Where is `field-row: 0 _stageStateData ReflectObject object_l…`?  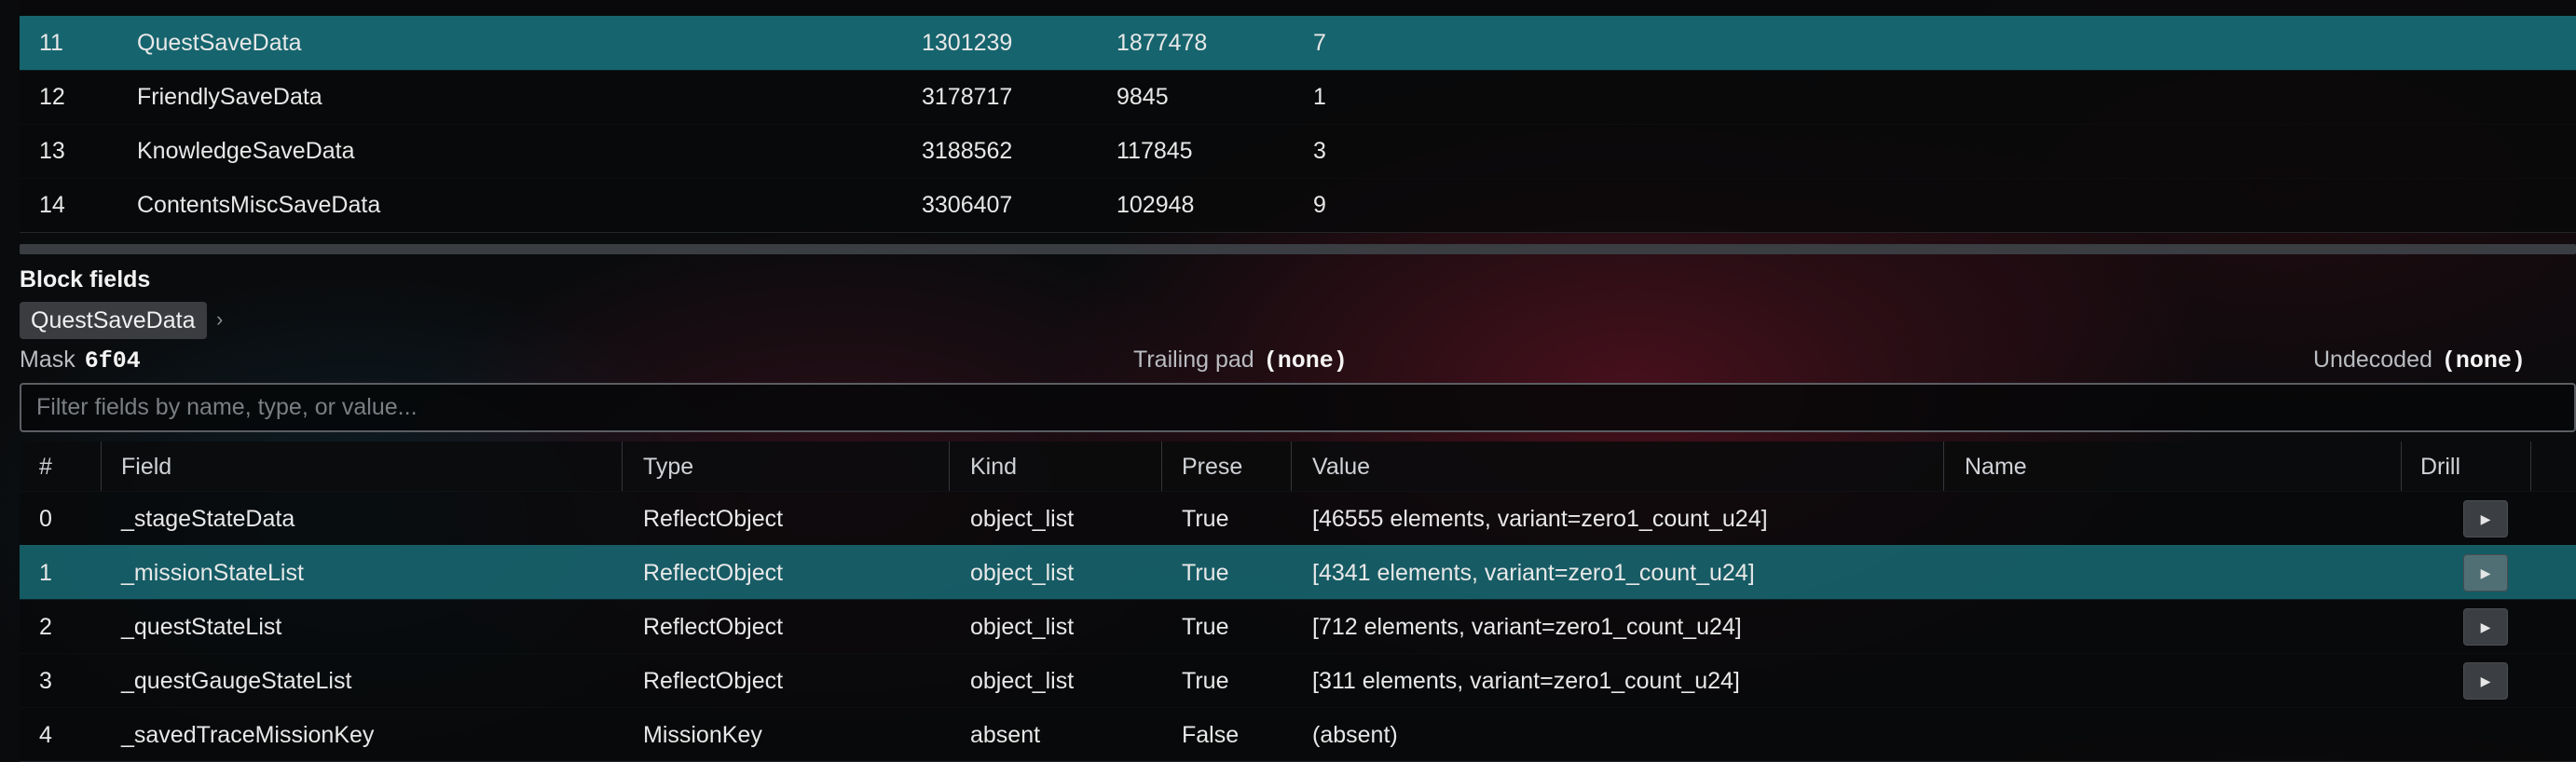
field-row: 0 _stageStateData ReflectObject object_l… is located at coordinates (1298, 518).